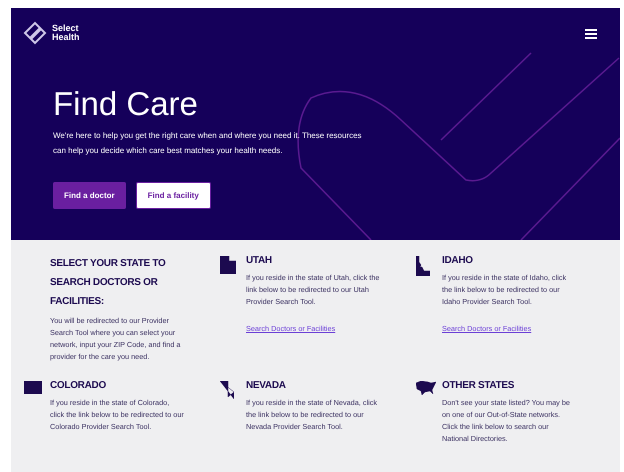 The height and width of the screenshot is (472, 624). I want to click on logo-icon, so click(35, 33).